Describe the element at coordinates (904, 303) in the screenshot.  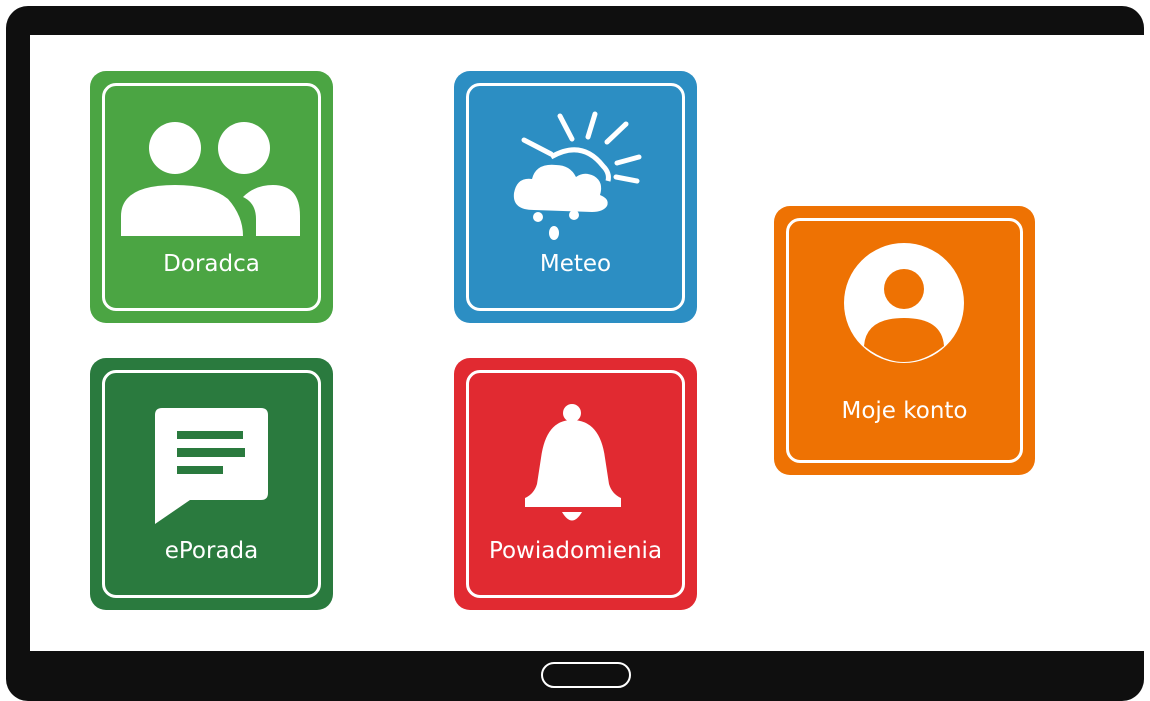
I see `account-icon` at that location.